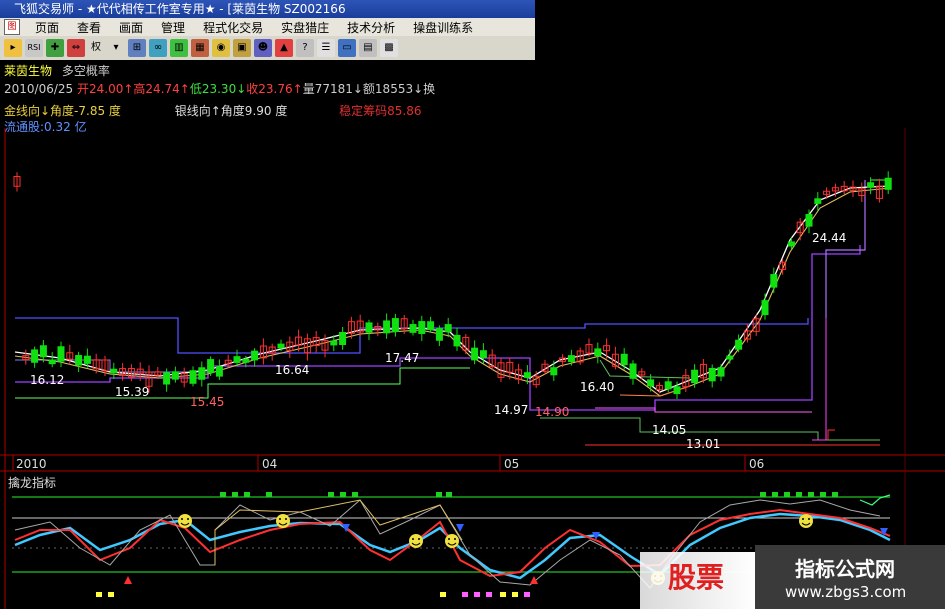 The width and height of the screenshot is (945, 609). Describe the element at coordinates (845, 569) in the screenshot. I see `watermark-title: 指标公式网` at that location.